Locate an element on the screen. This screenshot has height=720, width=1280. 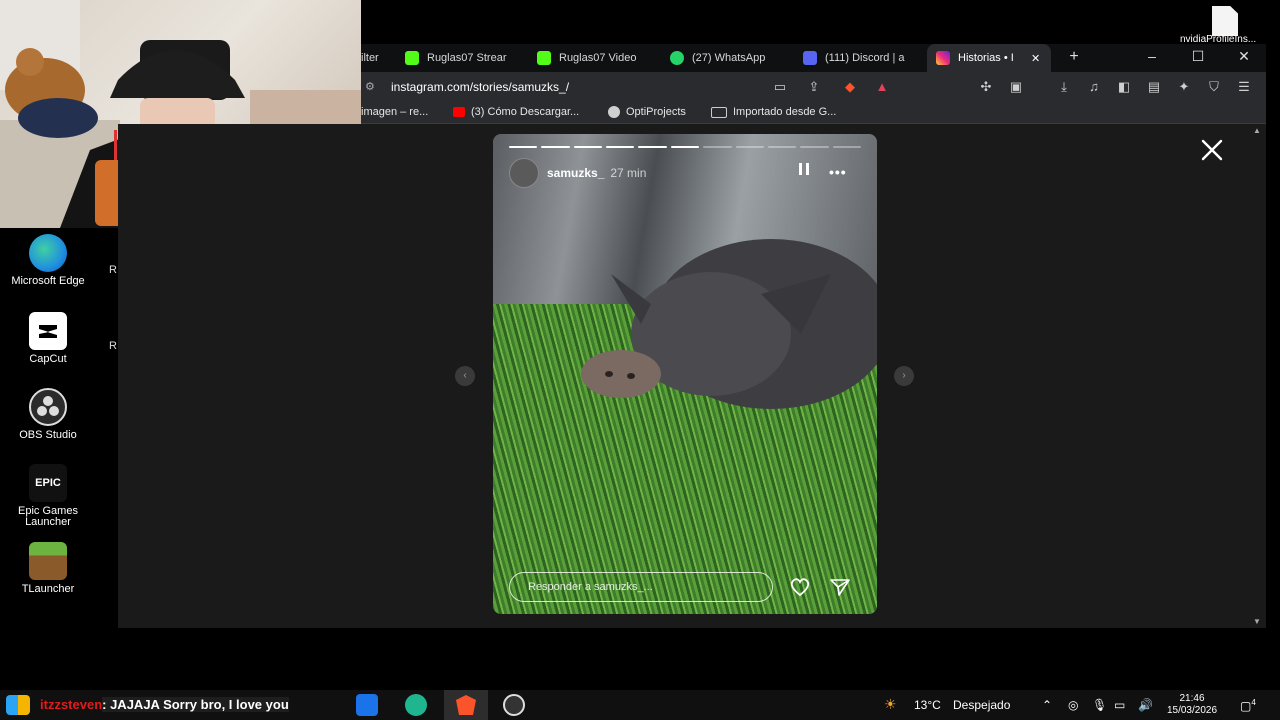
capcut-icon is located at coordinates (48, 331).